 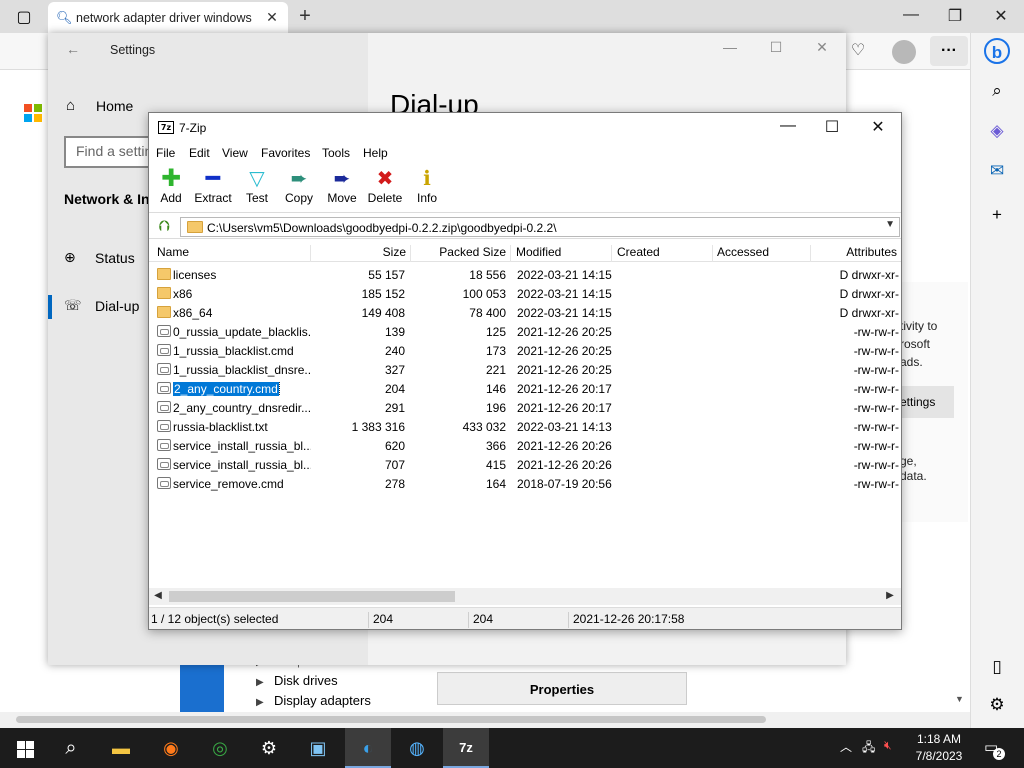 What do you see at coordinates (832, 127) in the screenshot?
I see `7zip-maximize-button: ☐` at bounding box center [832, 127].